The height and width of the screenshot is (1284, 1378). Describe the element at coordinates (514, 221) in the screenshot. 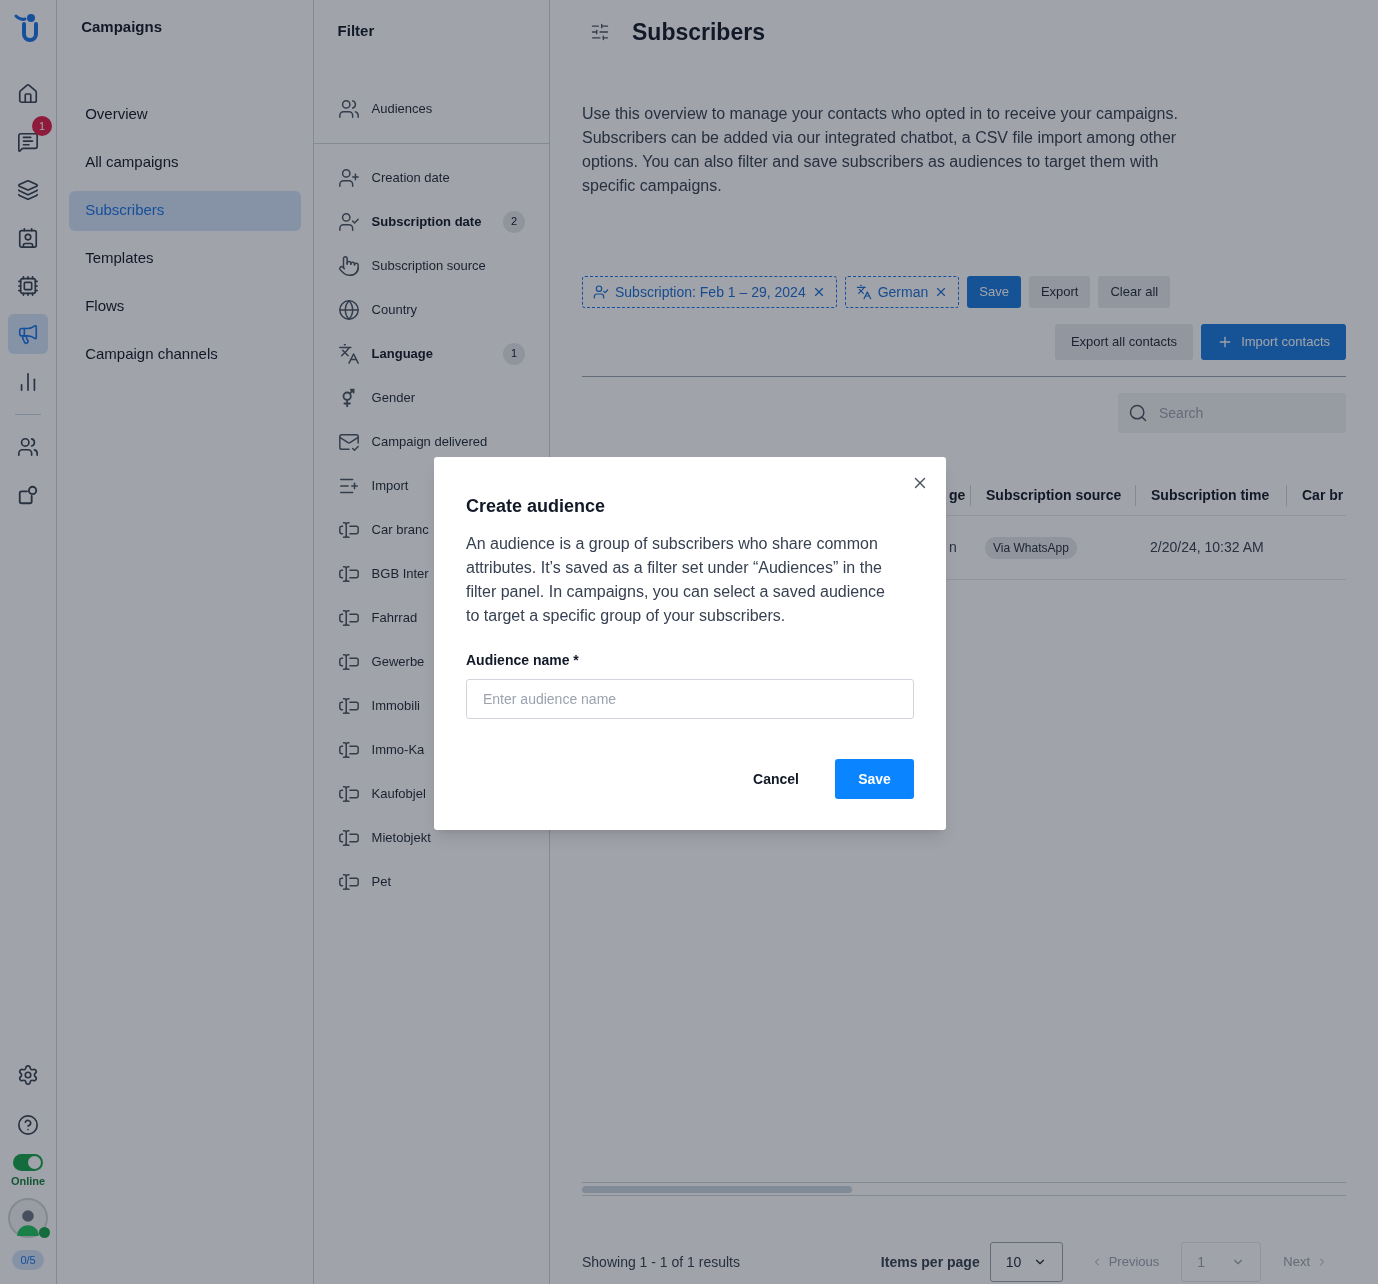

I see `count-badge: 2` at that location.